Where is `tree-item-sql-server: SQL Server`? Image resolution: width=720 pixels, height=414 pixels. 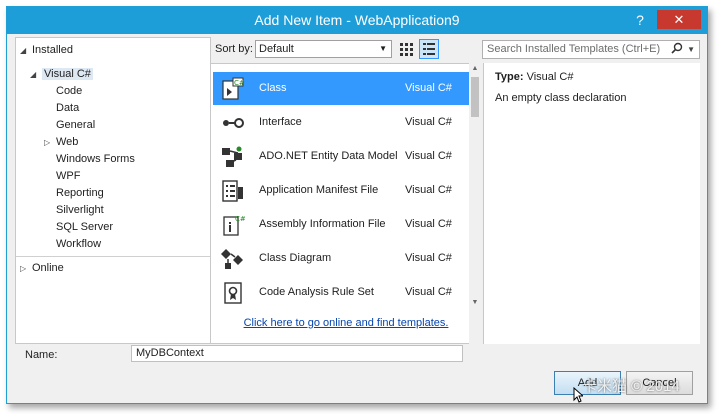 tree-item-sql-server: SQL Server is located at coordinates (84, 227).